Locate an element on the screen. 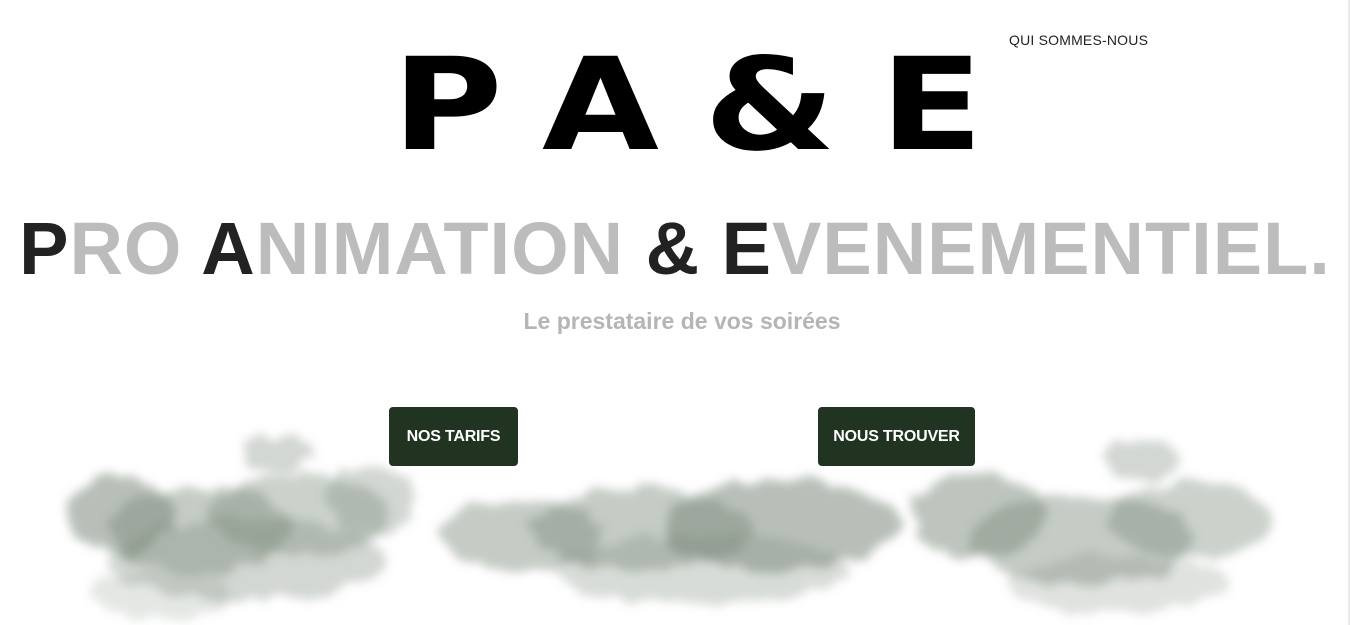  nous-trouver-button: NOUS TROUVER is located at coordinates (896, 436).